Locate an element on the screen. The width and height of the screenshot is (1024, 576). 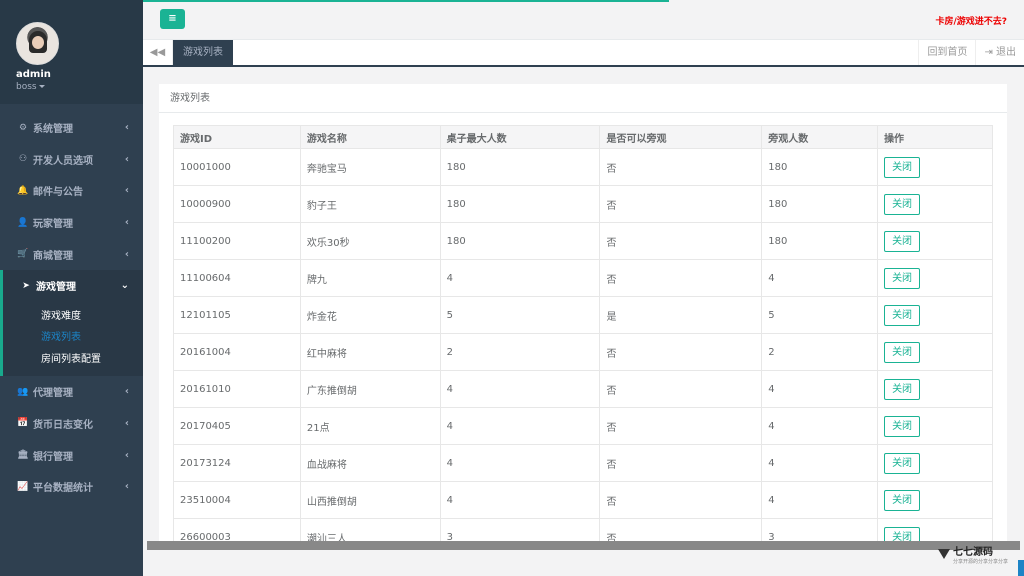
sidebar-item-games: ➤ 游戏管理 ⌄ is located at coordinates (71, 285).